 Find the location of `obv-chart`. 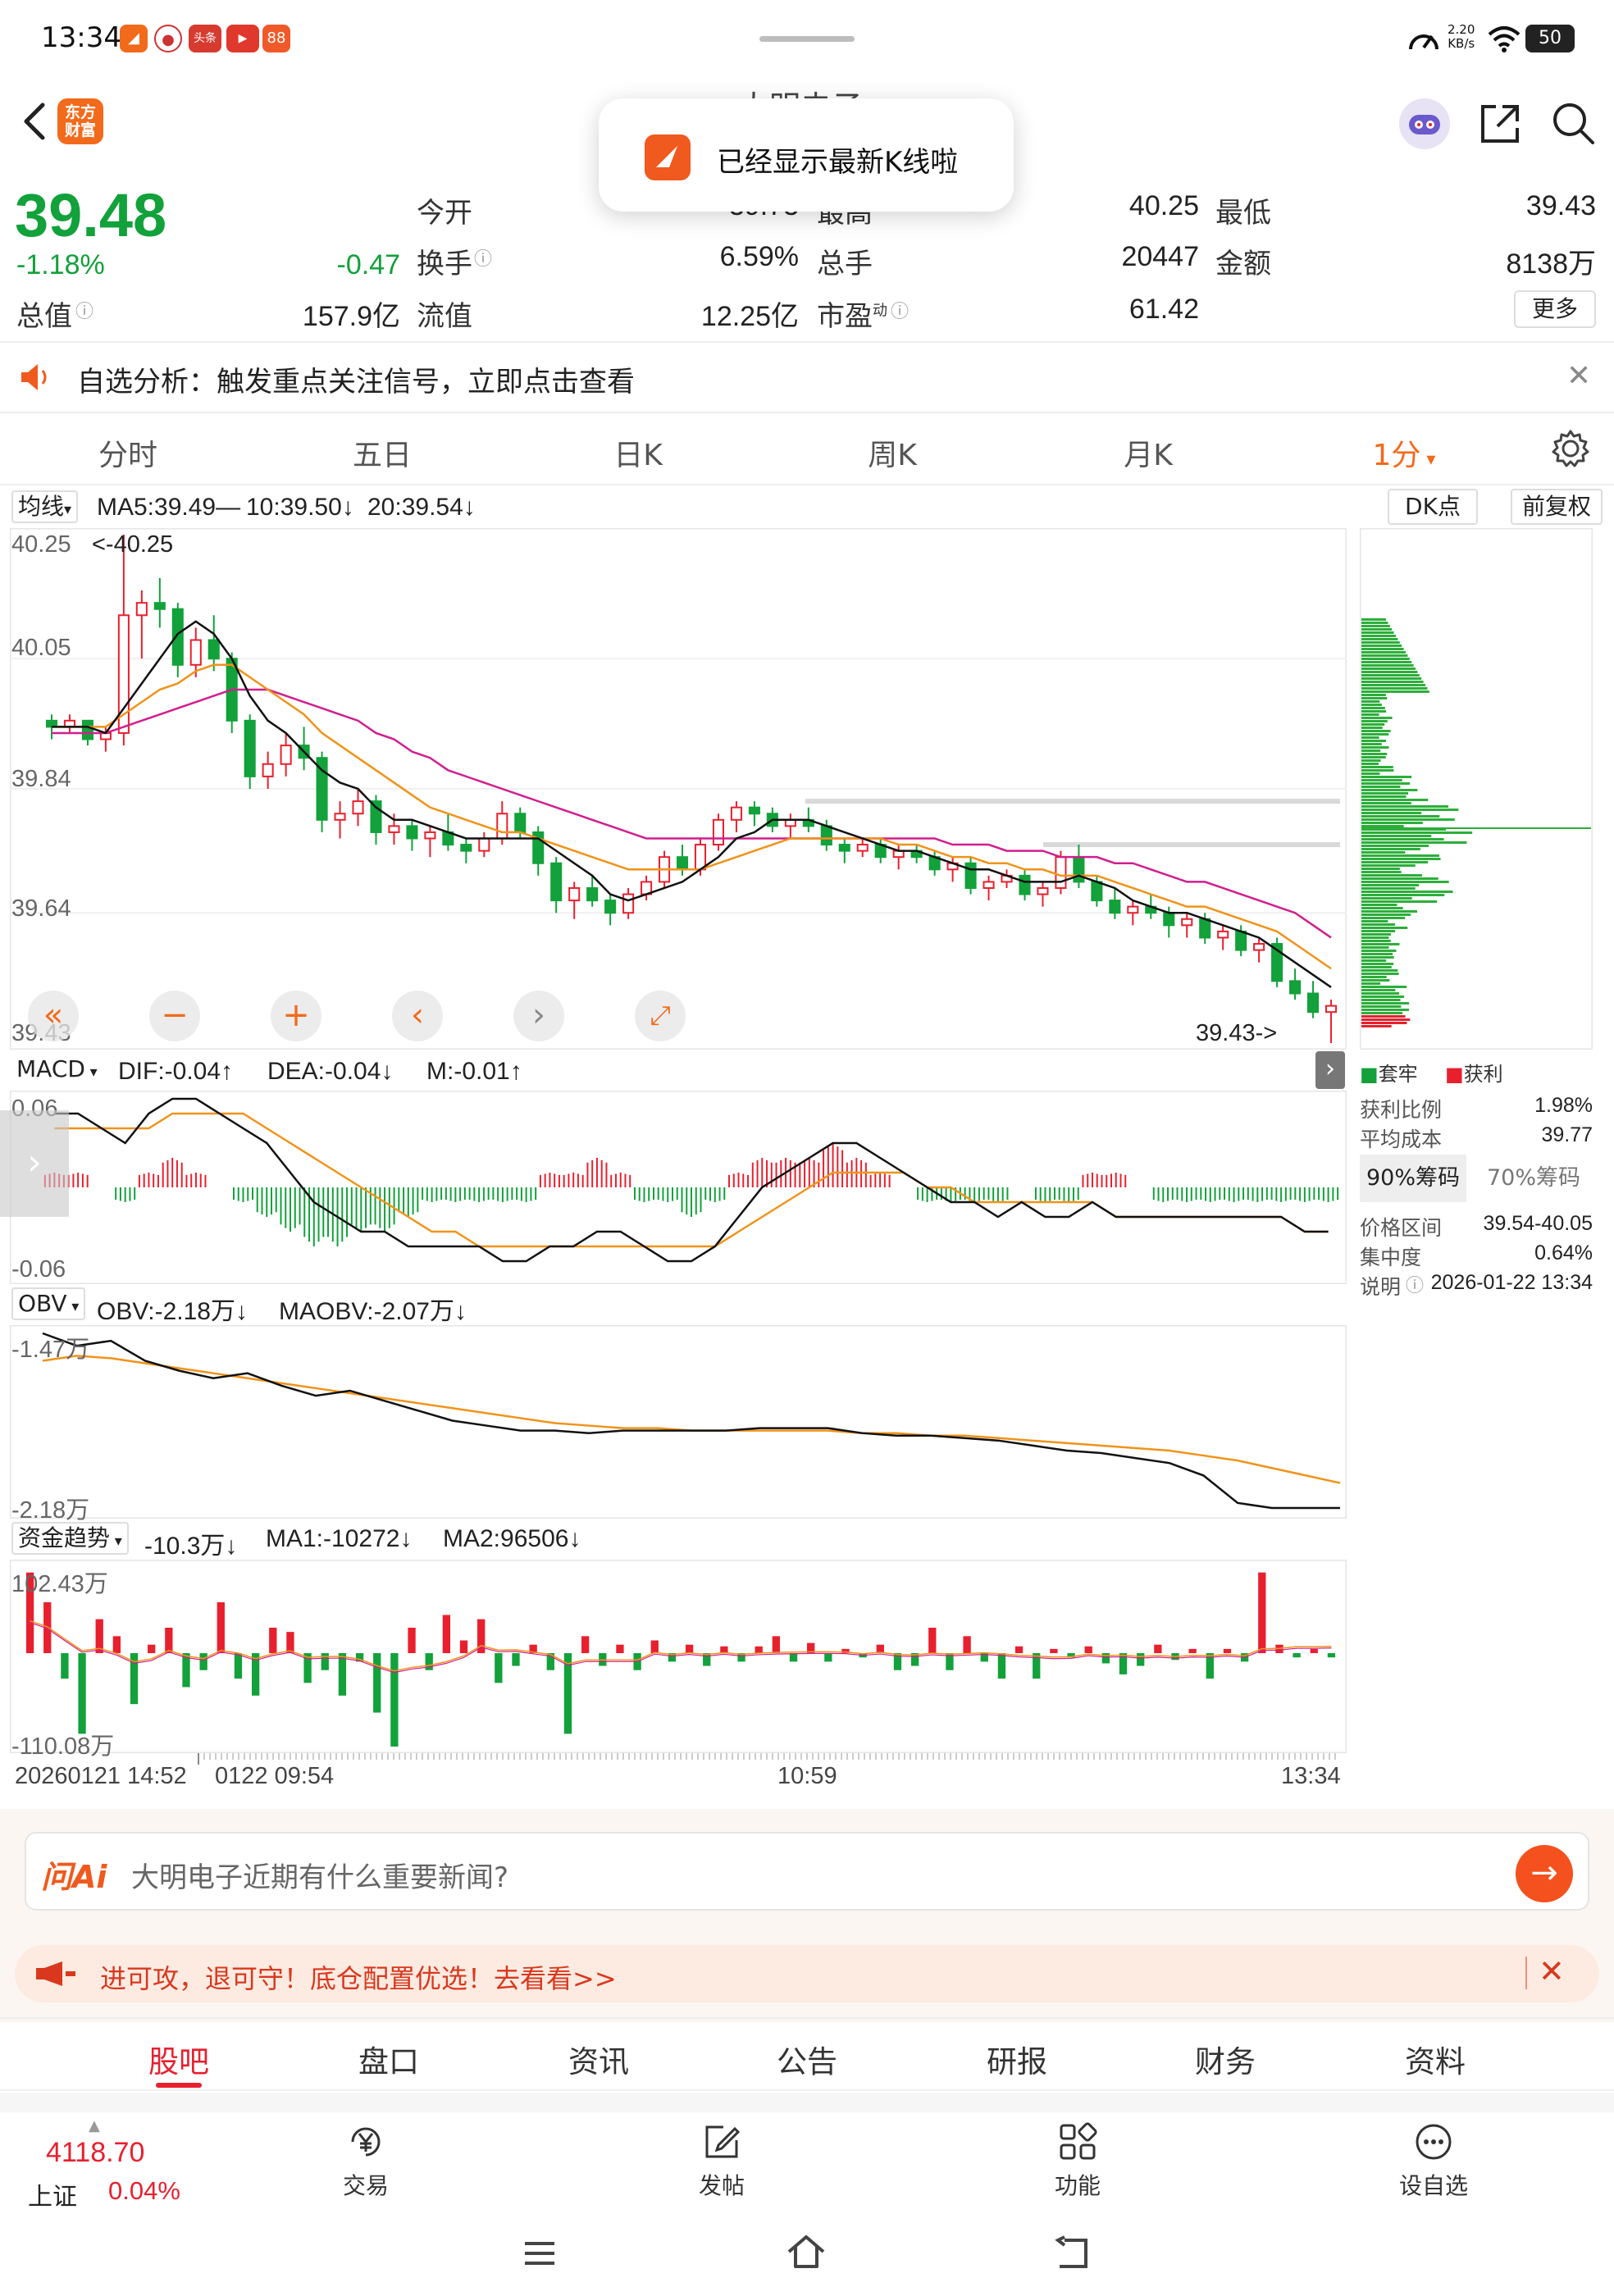

obv-chart is located at coordinates (678, 1422).